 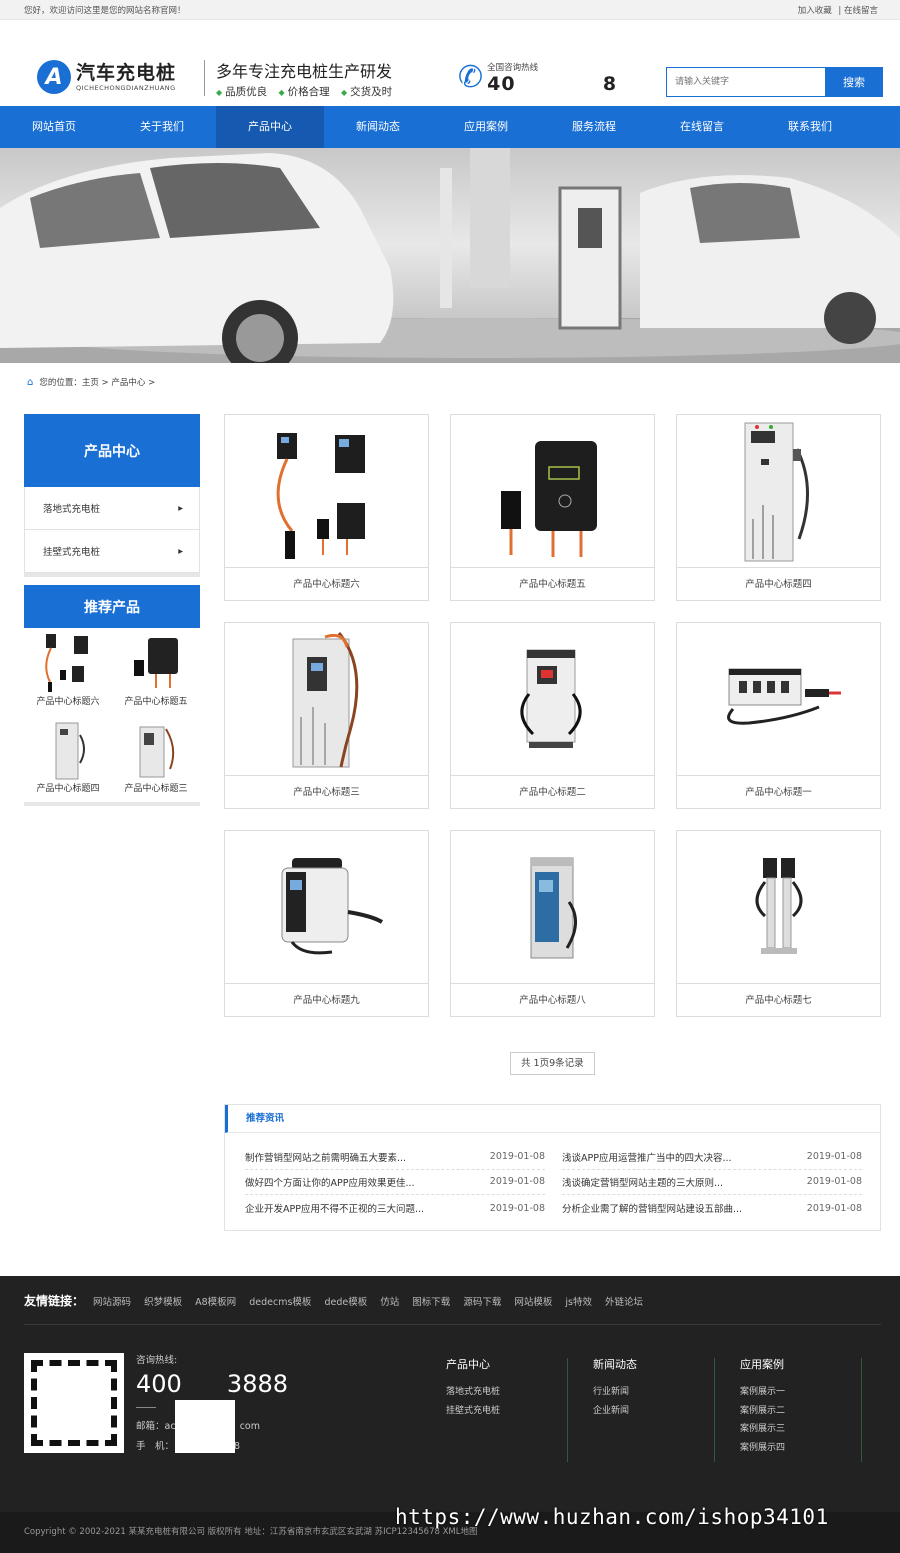 What do you see at coordinates (30, 382) in the screenshot?
I see `home-icon: ⌂` at bounding box center [30, 382].